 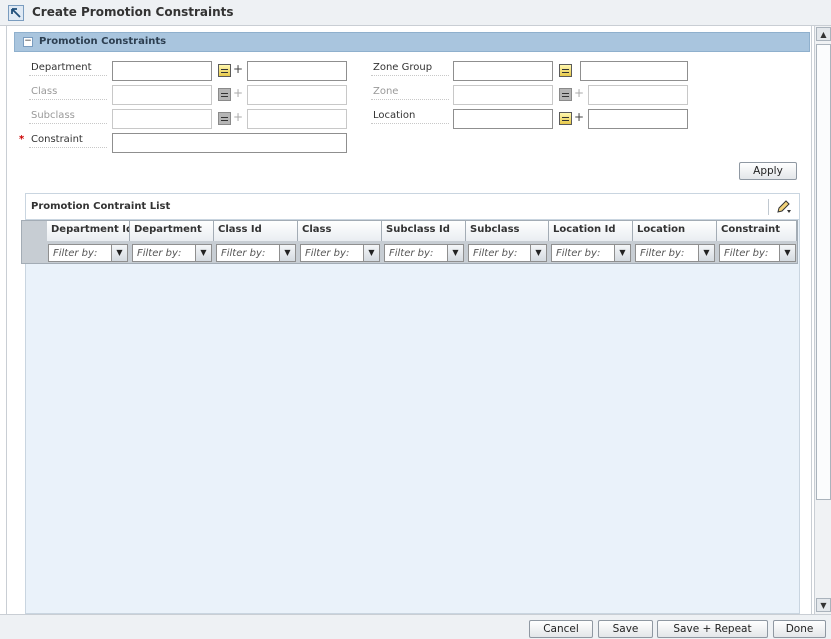 I want to click on column-header: Subclass, so click(x=507, y=231).